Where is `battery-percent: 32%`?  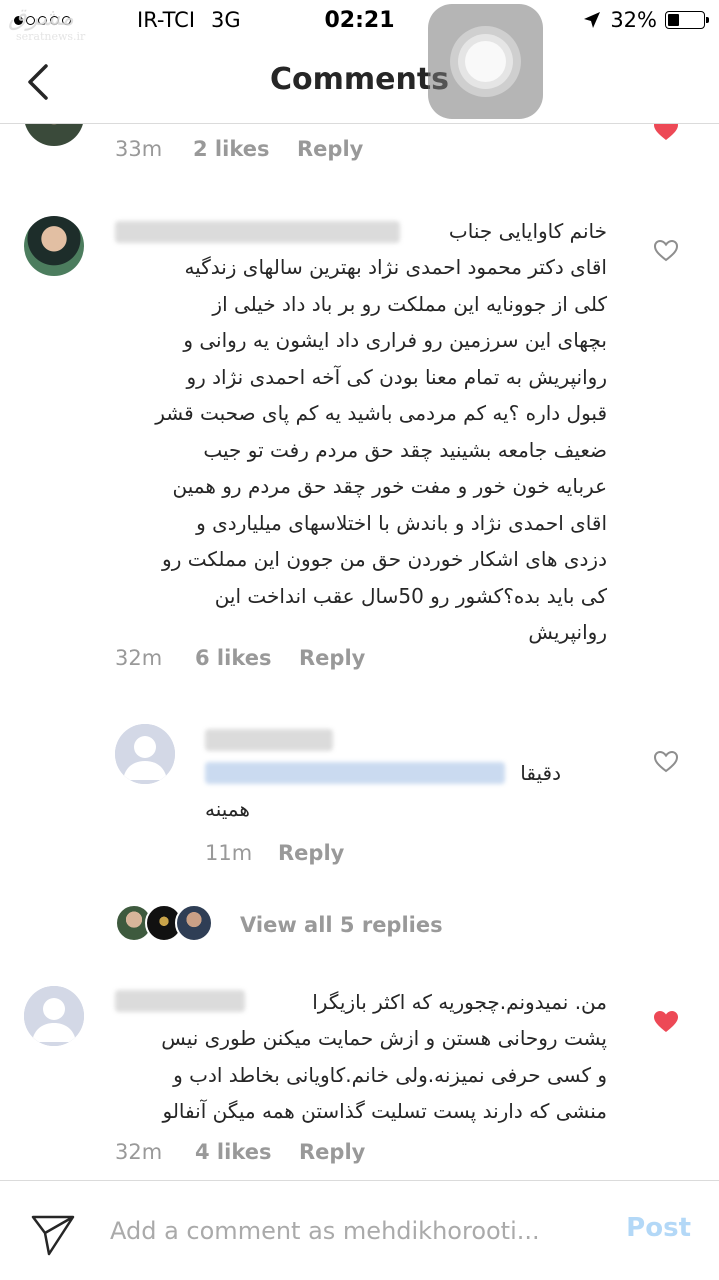
battery-percent: 32% is located at coordinates (633, 20).